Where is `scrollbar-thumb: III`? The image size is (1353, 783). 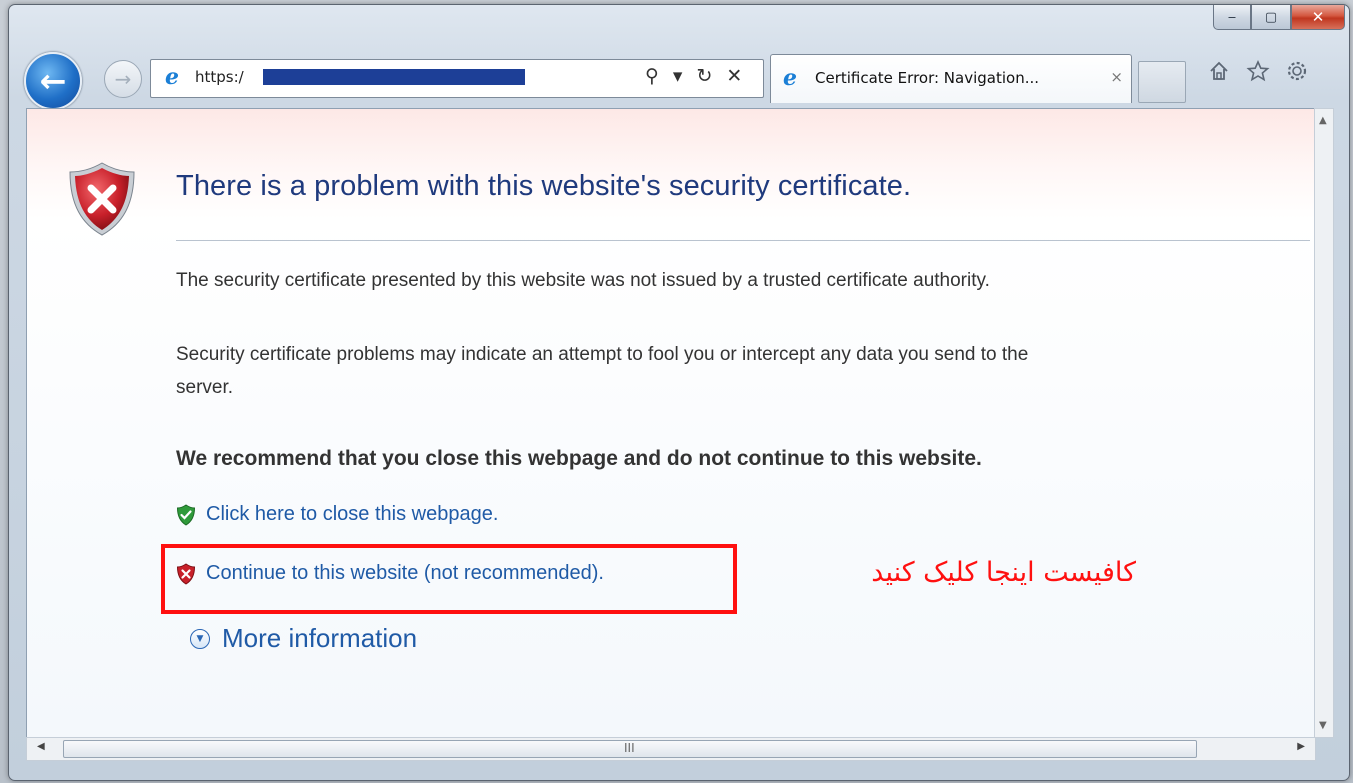 scrollbar-thumb: III is located at coordinates (630, 749).